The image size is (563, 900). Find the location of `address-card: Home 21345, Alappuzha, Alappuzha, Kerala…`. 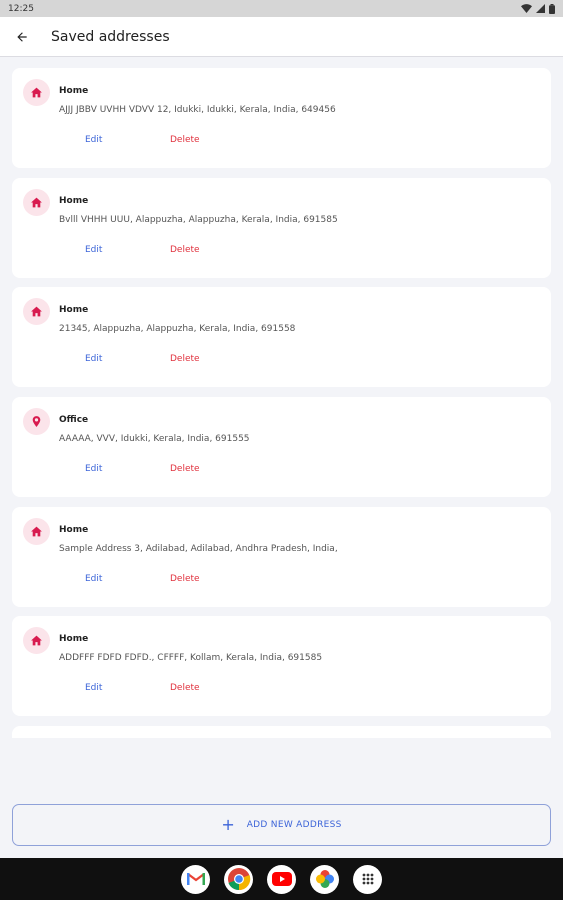

address-card: Home 21345, Alappuzha, Alappuzha, Kerala… is located at coordinates (281, 337).